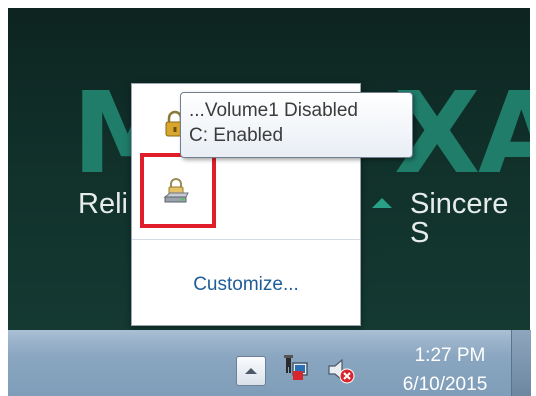 The height and width of the screenshot is (396, 536). What do you see at coordinates (296, 369) in the screenshot?
I see `network-icon` at bounding box center [296, 369].